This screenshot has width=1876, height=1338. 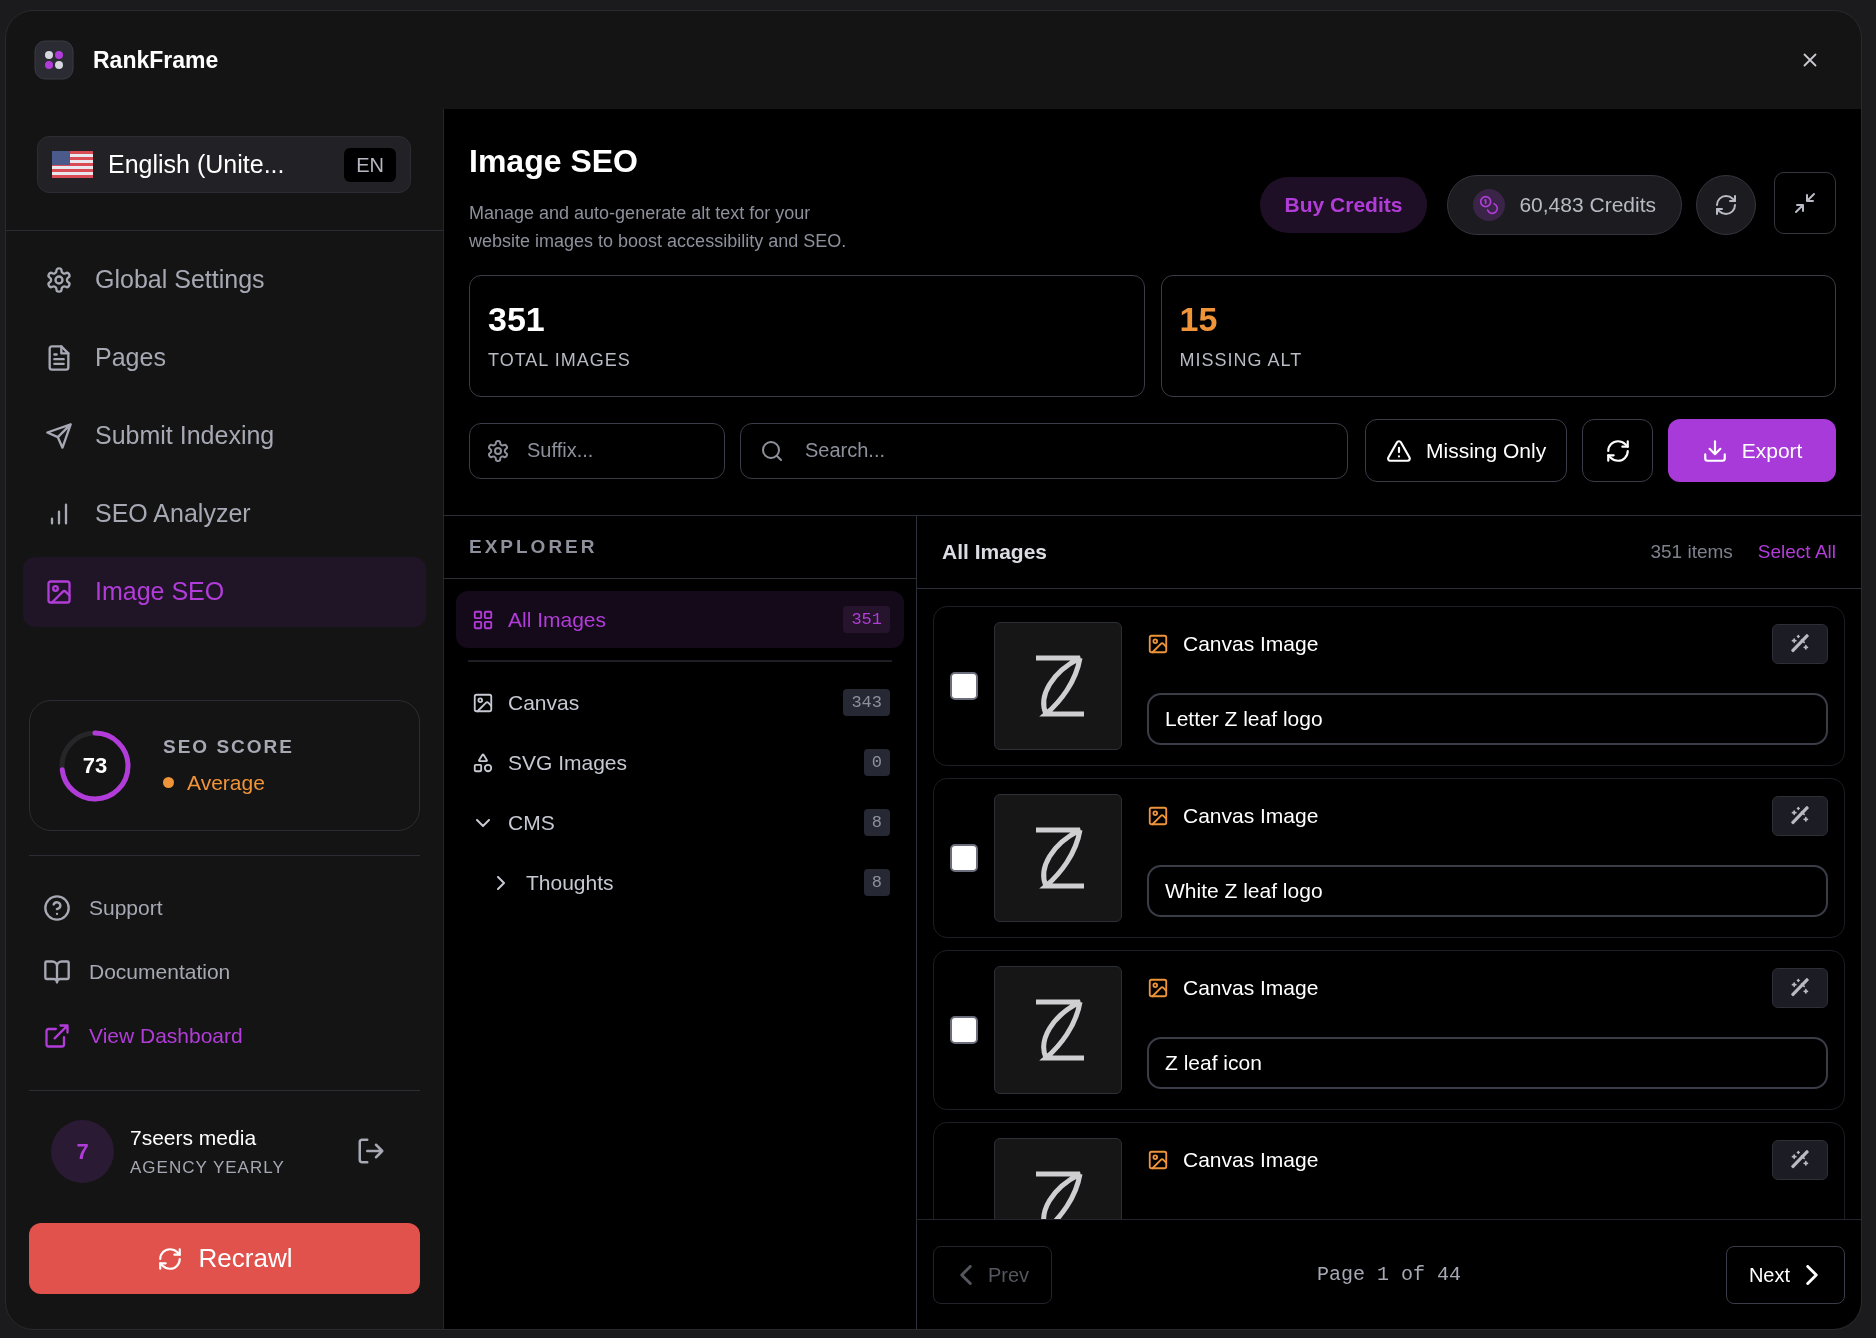 What do you see at coordinates (680, 822) in the screenshot?
I see `tree-item: CMS 8` at bounding box center [680, 822].